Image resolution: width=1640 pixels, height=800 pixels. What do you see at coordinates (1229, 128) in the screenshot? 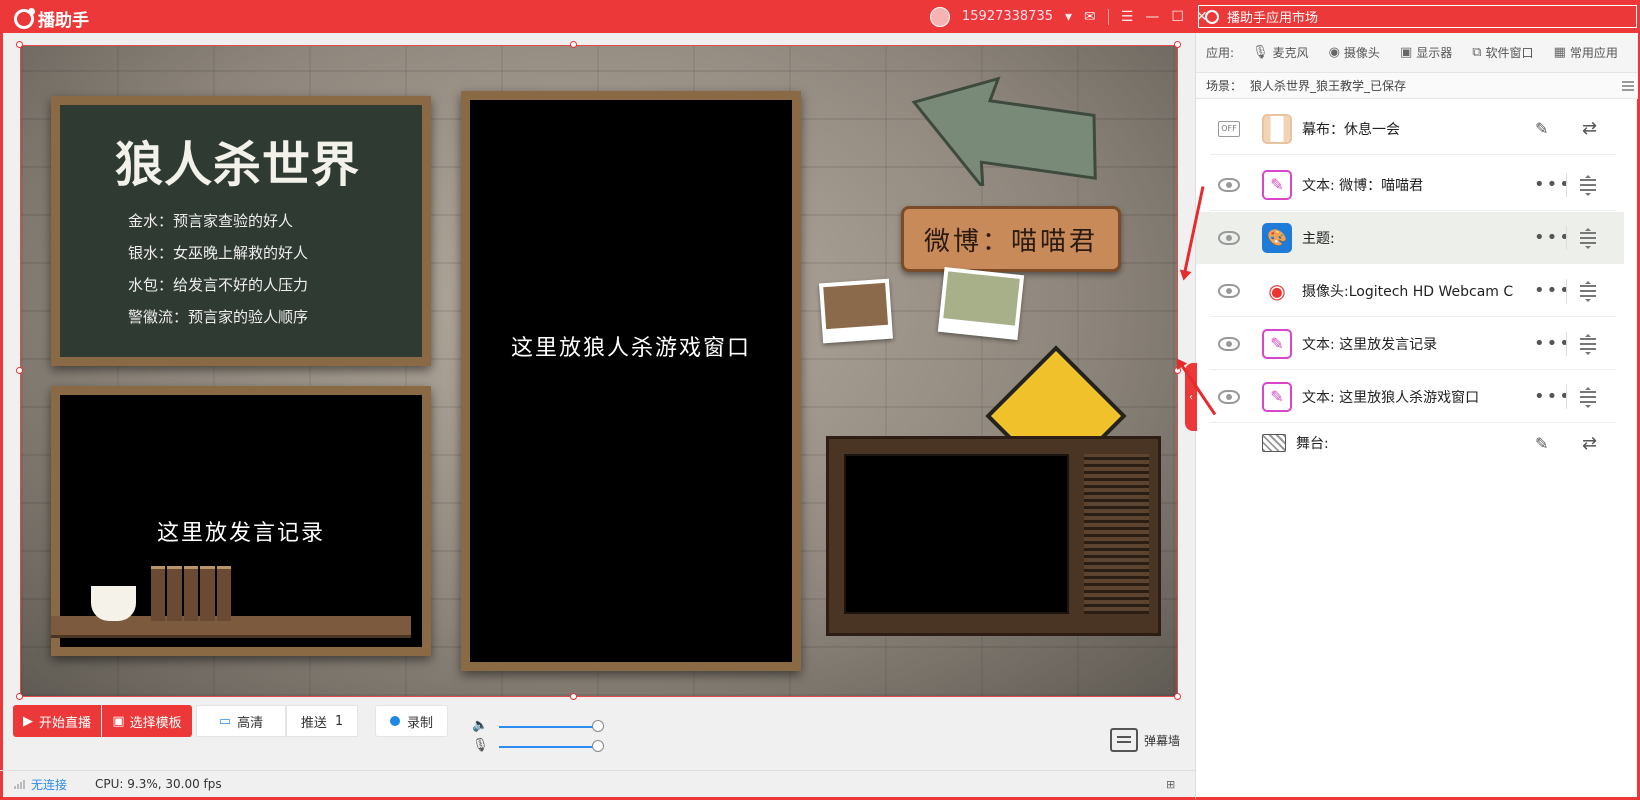
I see `visibility-off-icon: OFF` at bounding box center [1229, 128].